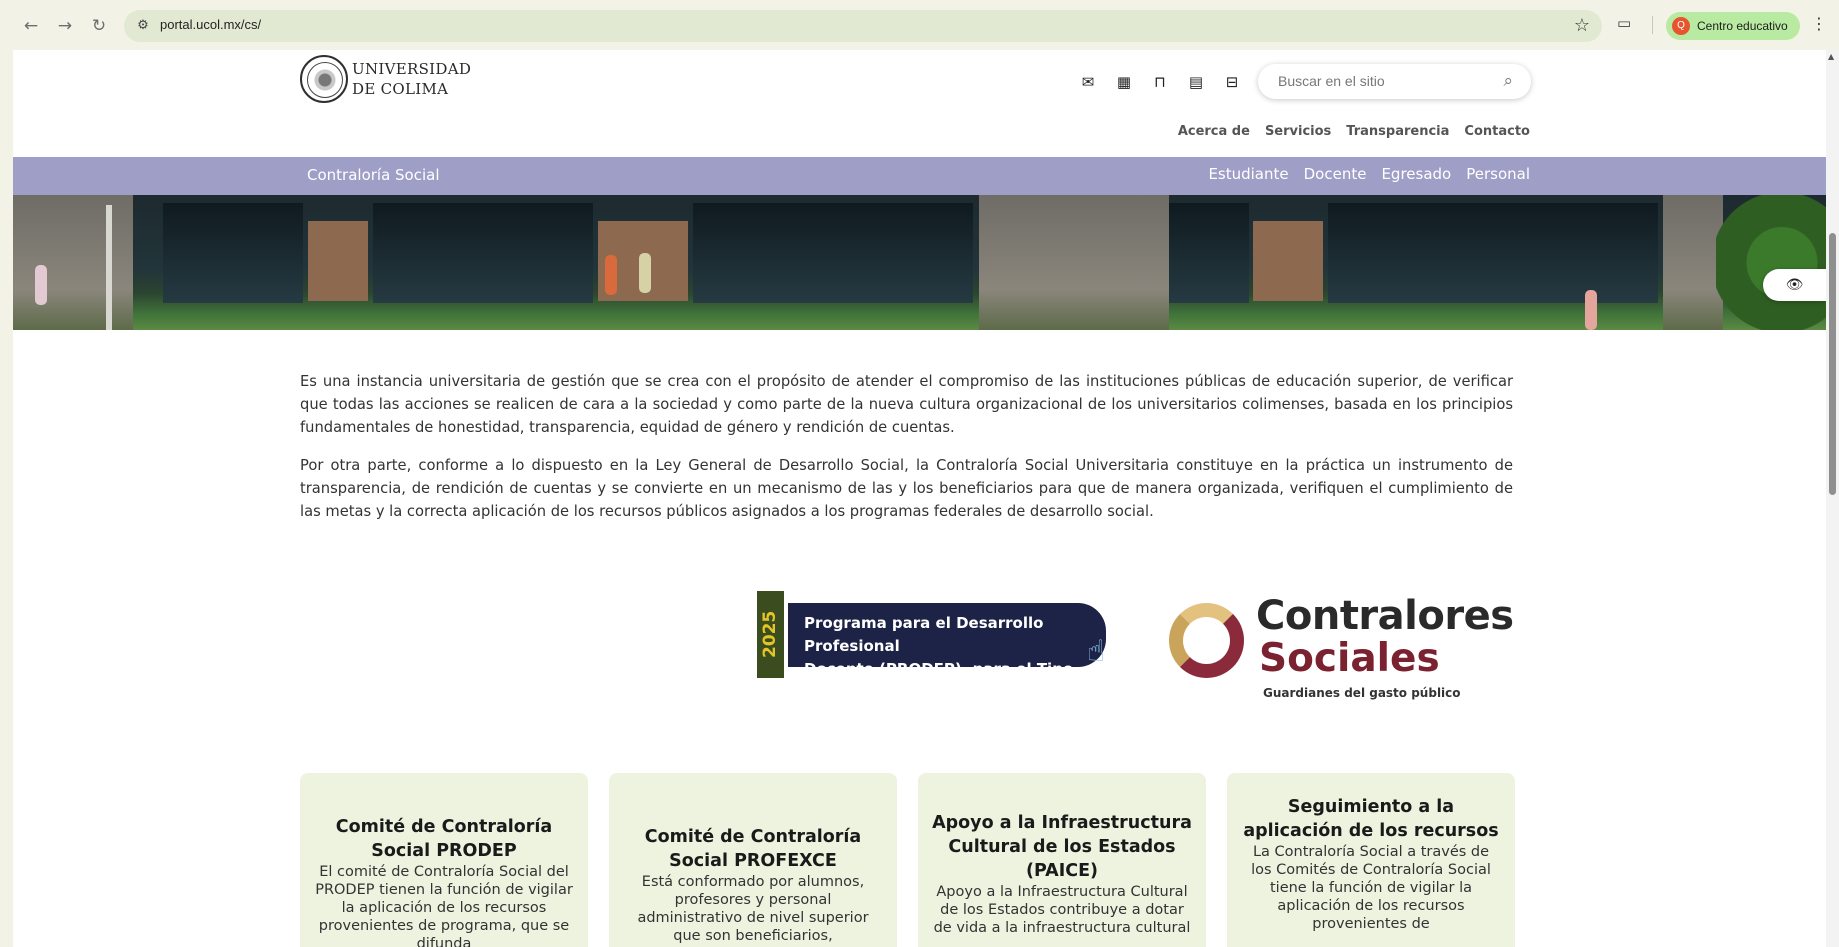 The image size is (1839, 947). Describe the element at coordinates (1832, 498) in the screenshot. I see `page-scrollbar: ▲` at that location.